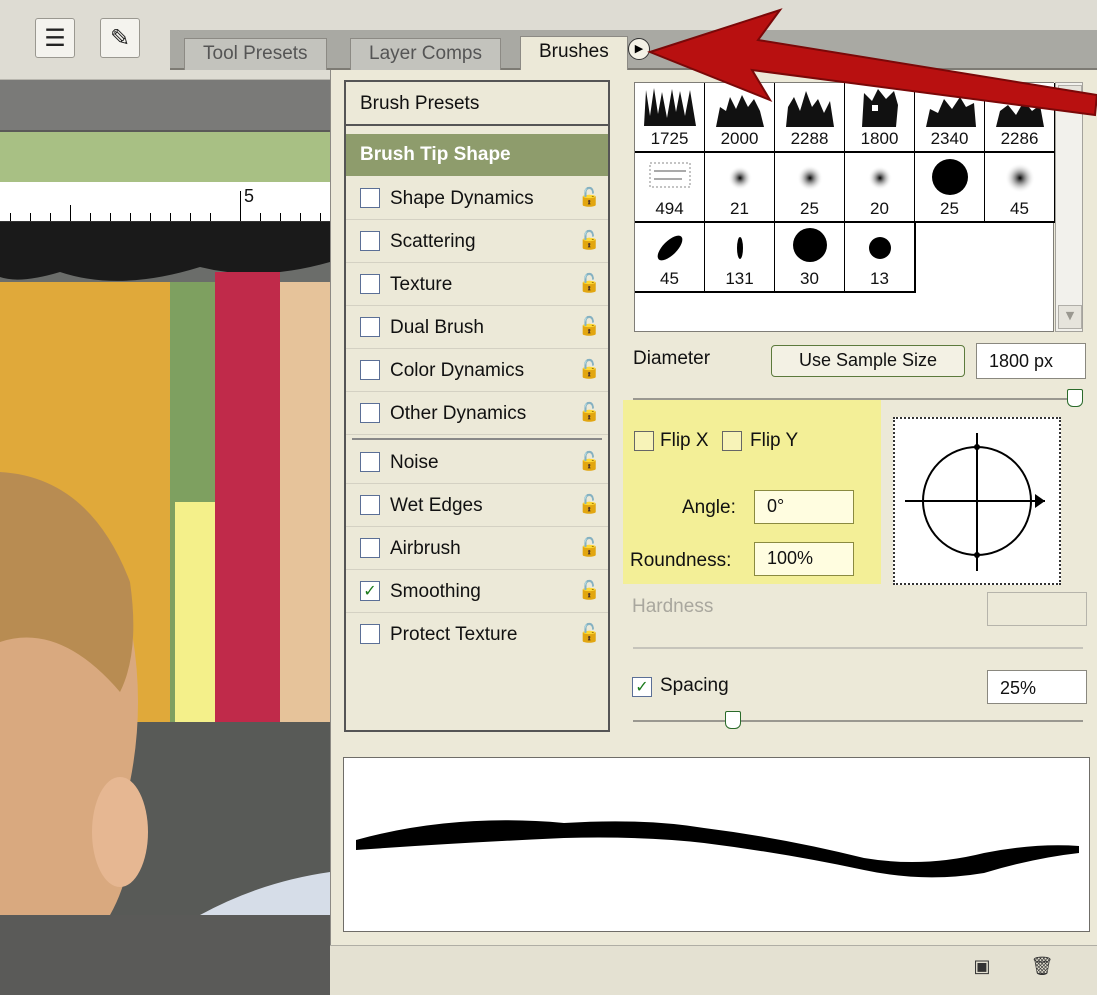 Image resolution: width=1097 pixels, height=995 pixels. Describe the element at coordinates (477, 104) in the screenshot. I see `brush-presets-item: Brush Presets` at that location.